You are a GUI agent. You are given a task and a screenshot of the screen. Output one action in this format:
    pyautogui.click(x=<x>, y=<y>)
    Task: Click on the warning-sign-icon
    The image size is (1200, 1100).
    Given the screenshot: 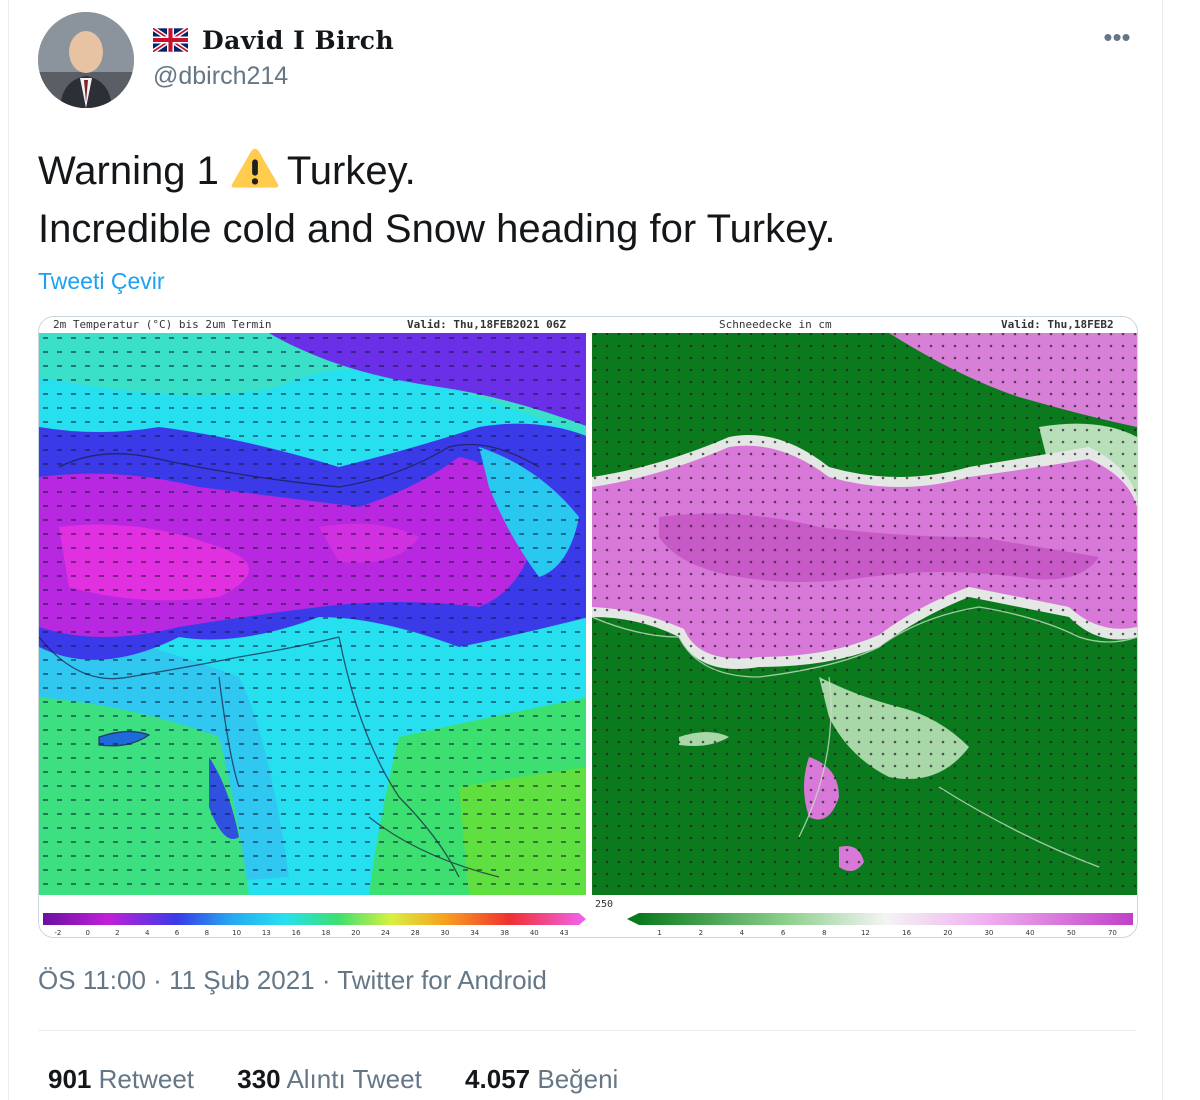 What is the action you would take?
    pyautogui.click(x=255, y=168)
    